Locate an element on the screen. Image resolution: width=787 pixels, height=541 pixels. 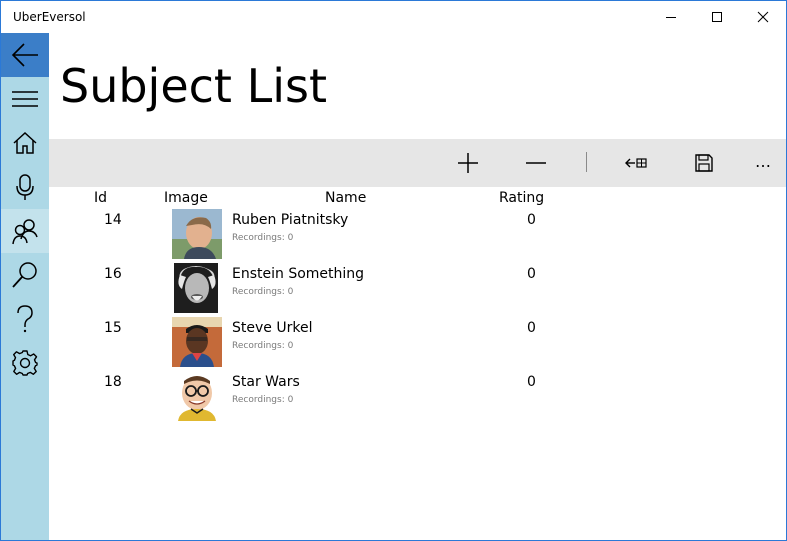
table-row: 18 Star Wars Recordings: 0 0 is located at coordinates (417, 398).